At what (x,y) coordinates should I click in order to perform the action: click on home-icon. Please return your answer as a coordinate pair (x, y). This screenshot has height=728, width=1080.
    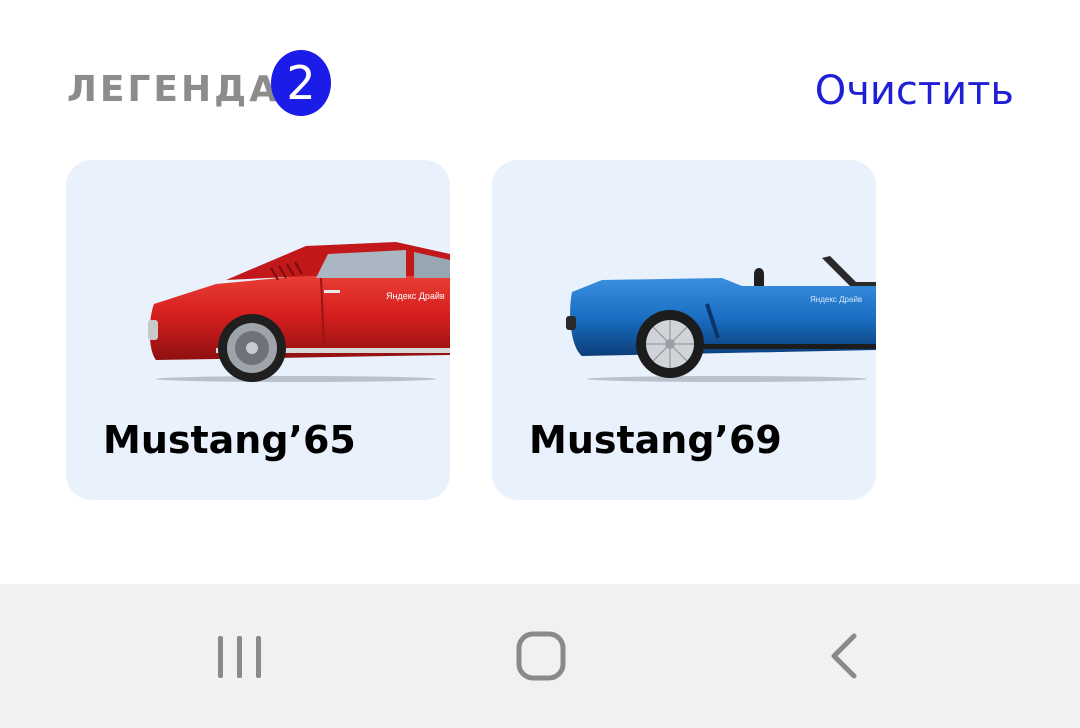
    Looking at the image, I should click on (541, 656).